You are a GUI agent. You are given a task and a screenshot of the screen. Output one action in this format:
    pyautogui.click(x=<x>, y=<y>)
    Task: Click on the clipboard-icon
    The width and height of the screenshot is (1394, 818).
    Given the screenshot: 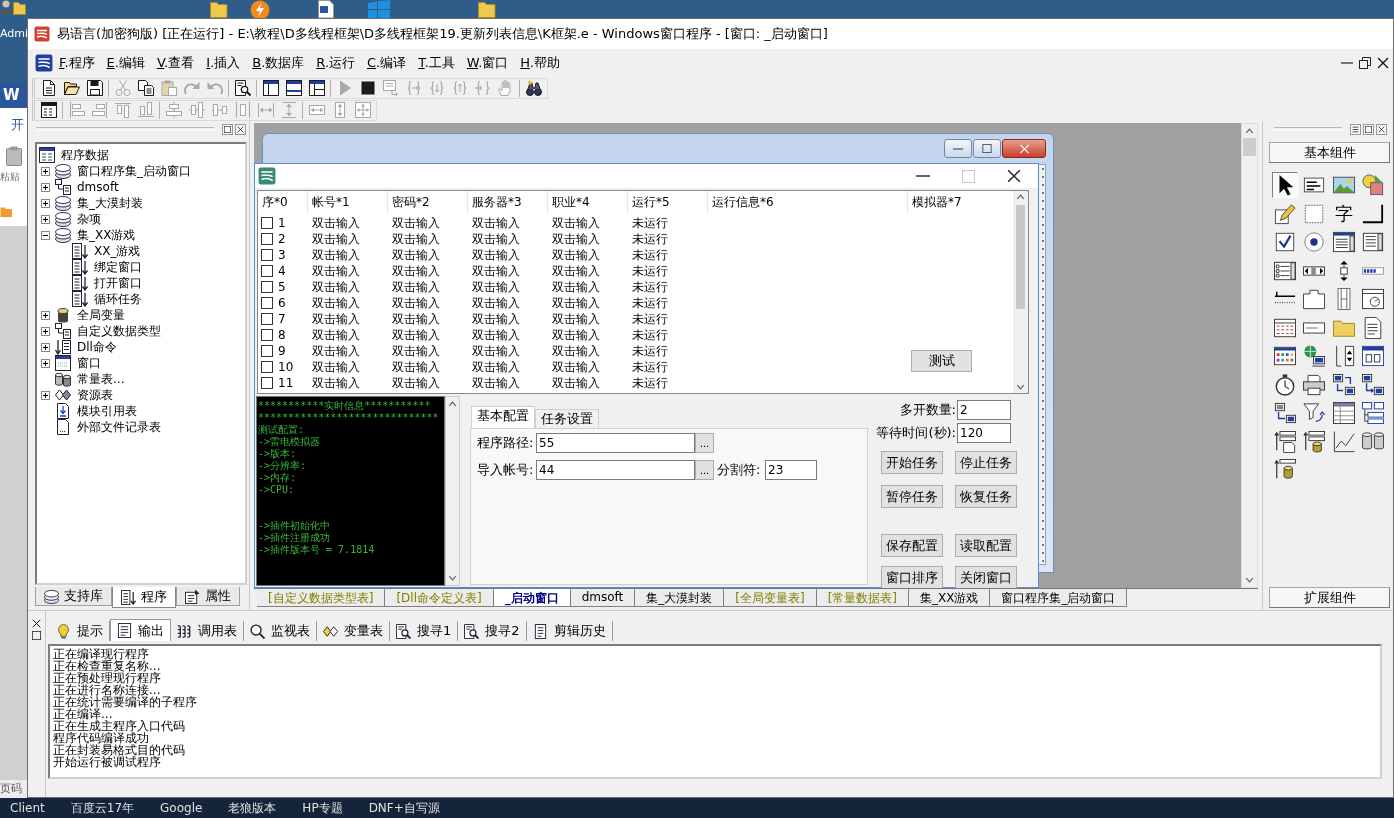 What is the action you would take?
    pyautogui.click(x=14, y=156)
    